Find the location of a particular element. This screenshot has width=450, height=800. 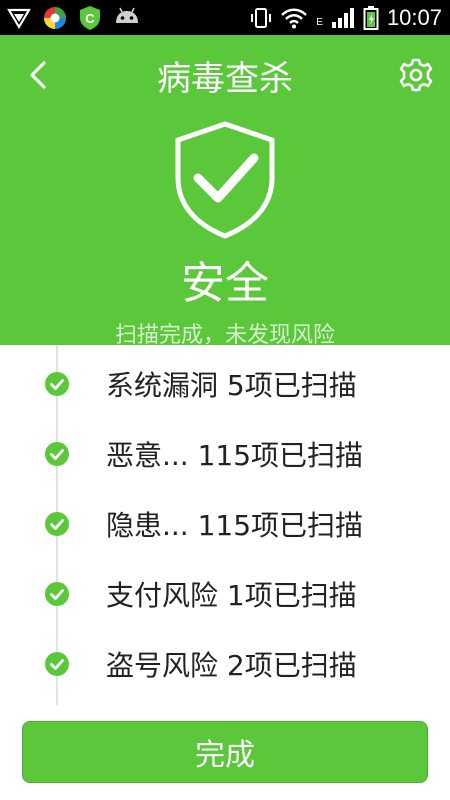

status-bar: C E 10:07 is located at coordinates (225, 17).